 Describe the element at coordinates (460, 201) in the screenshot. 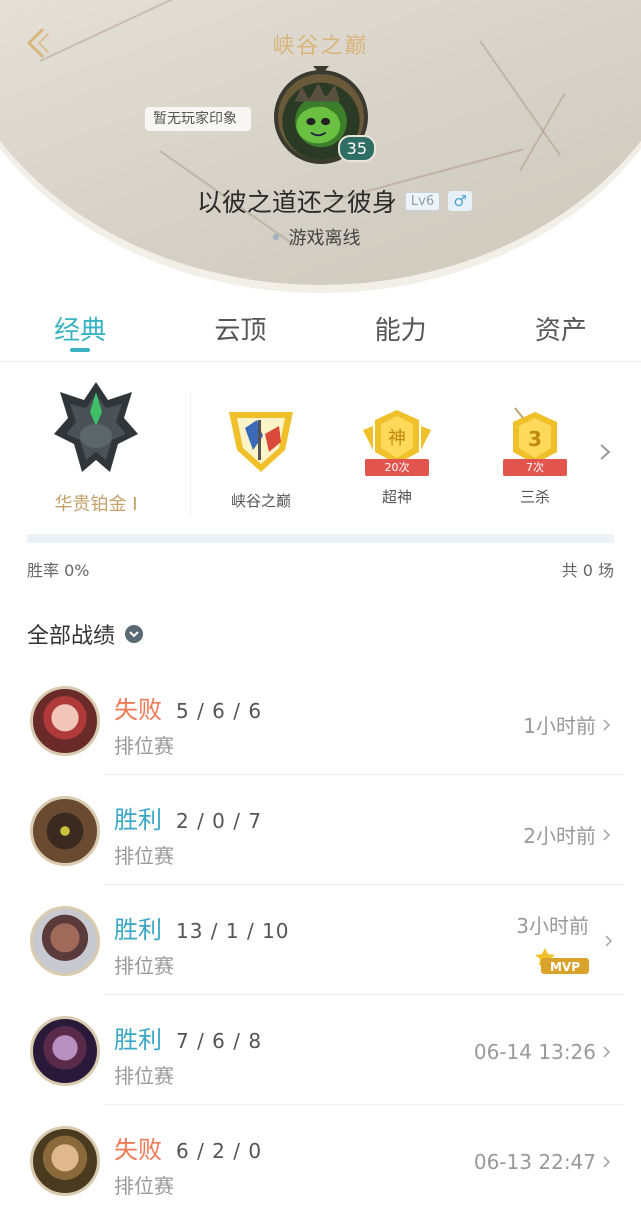

I see `male-gender-icon: ♂` at that location.